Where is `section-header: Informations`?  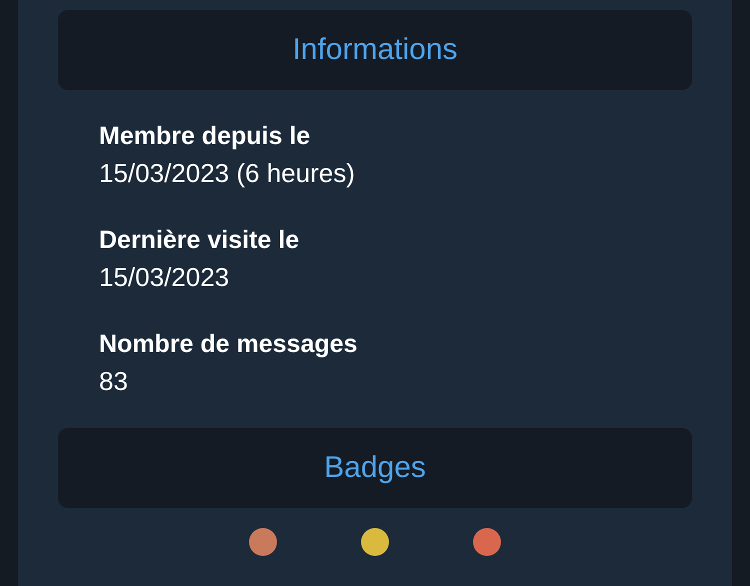
section-header: Informations is located at coordinates (375, 50).